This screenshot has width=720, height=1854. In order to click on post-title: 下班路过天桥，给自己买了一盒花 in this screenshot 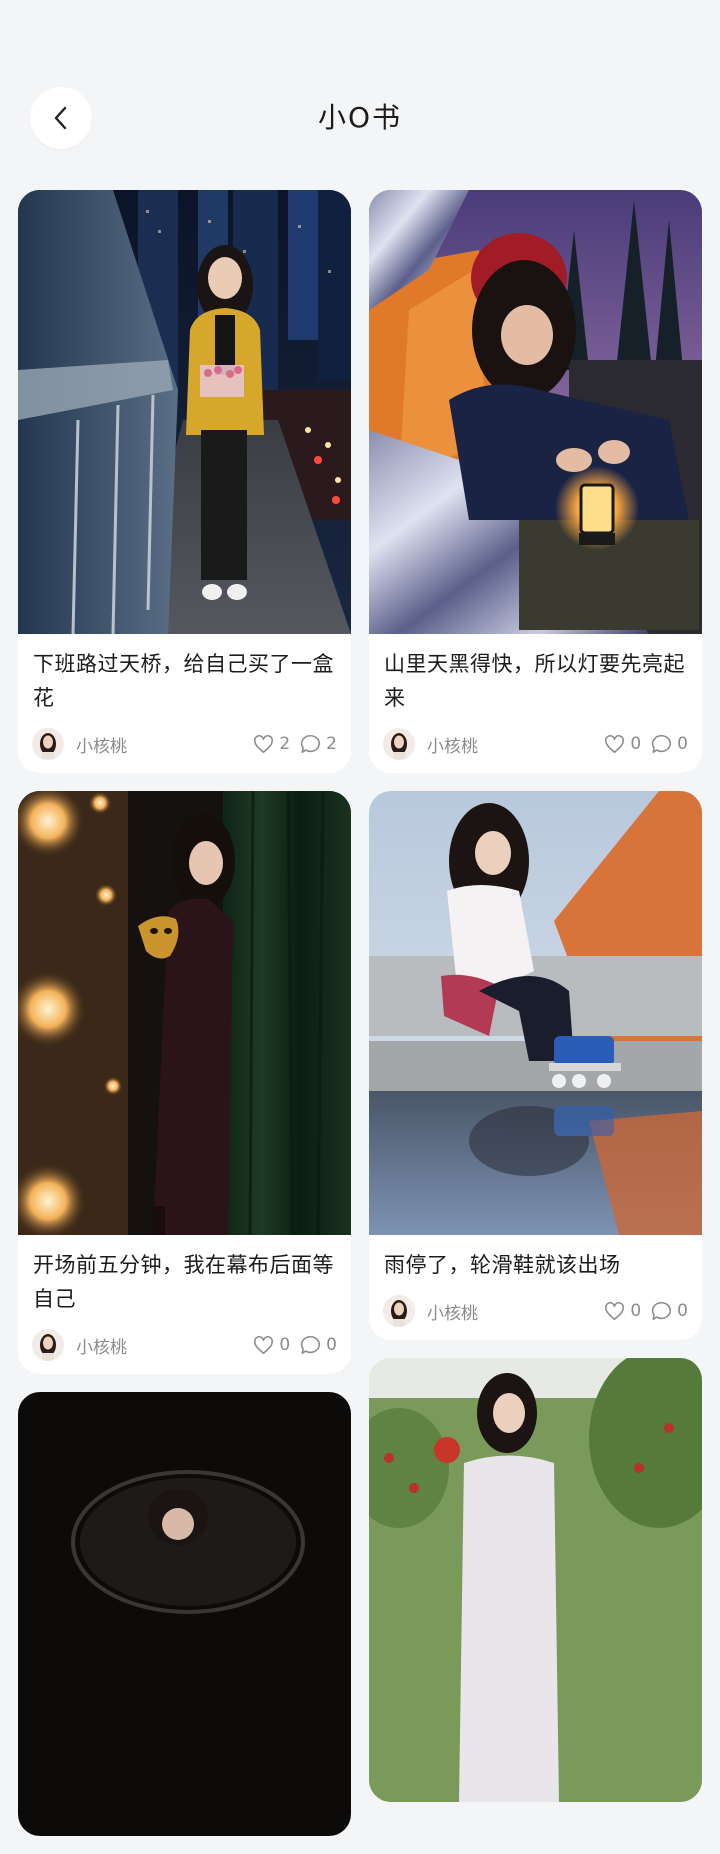, I will do `click(183, 681)`.